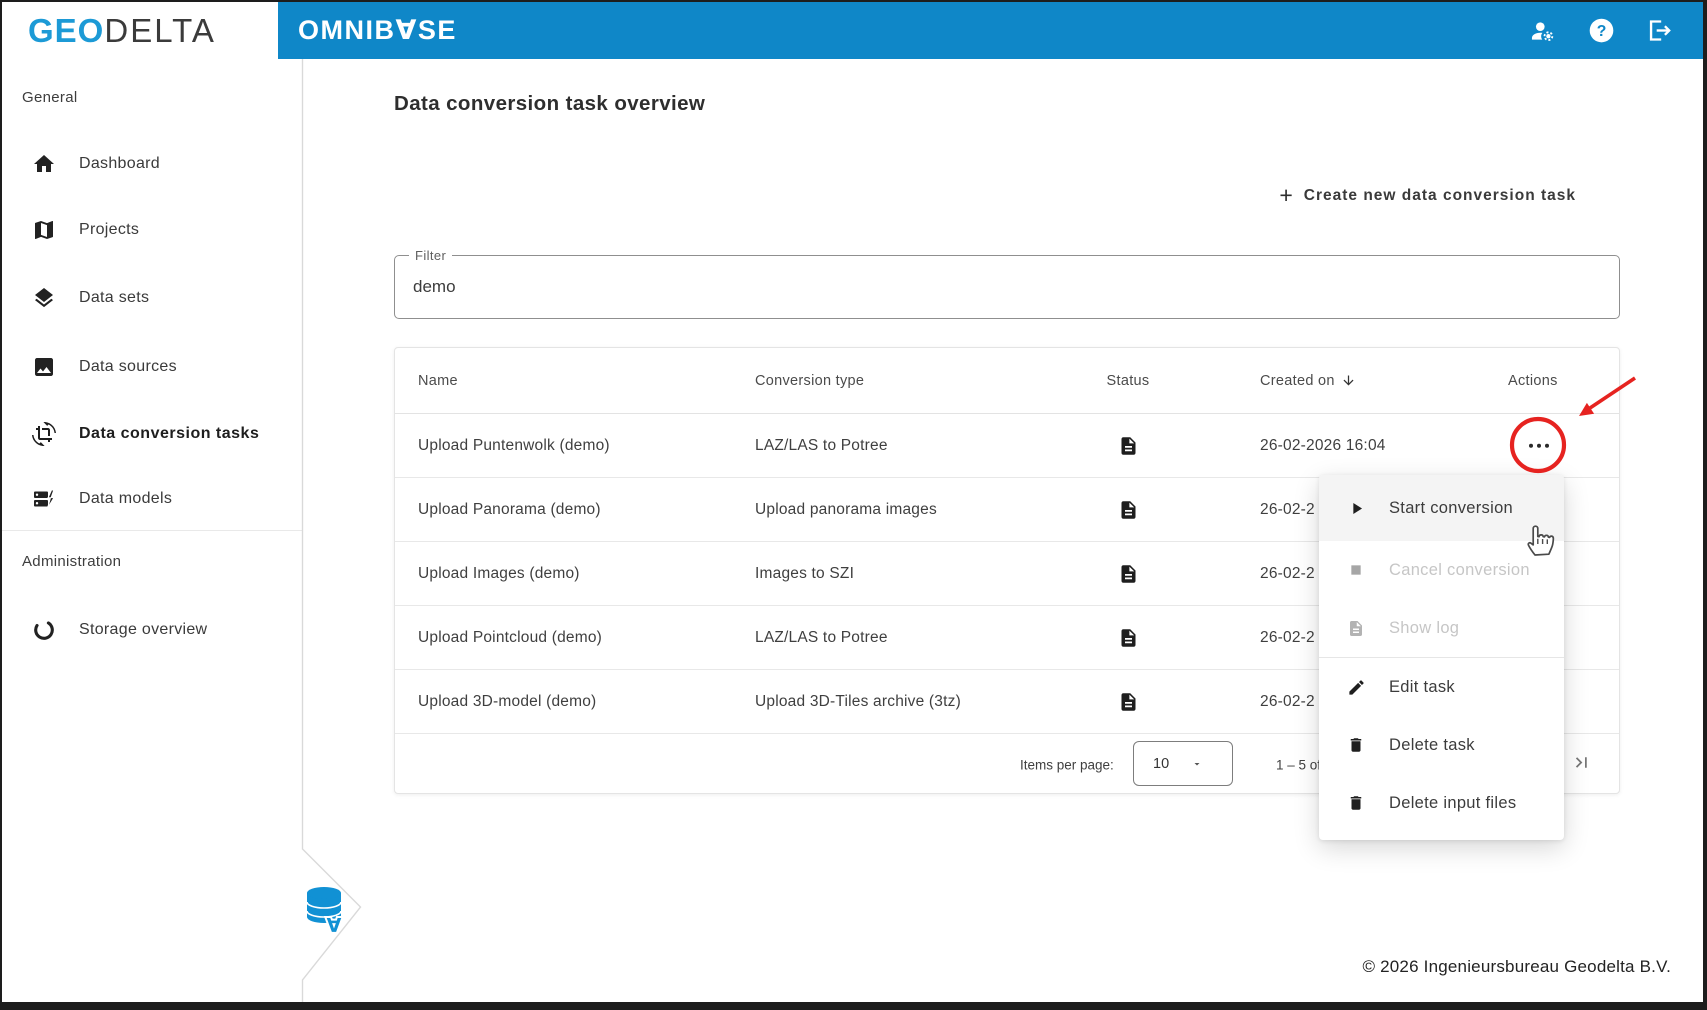 The height and width of the screenshot is (1010, 1707). Describe the element at coordinates (509, 509) in the screenshot. I see `task-name-cell: Upload Panorama (demo)` at that location.